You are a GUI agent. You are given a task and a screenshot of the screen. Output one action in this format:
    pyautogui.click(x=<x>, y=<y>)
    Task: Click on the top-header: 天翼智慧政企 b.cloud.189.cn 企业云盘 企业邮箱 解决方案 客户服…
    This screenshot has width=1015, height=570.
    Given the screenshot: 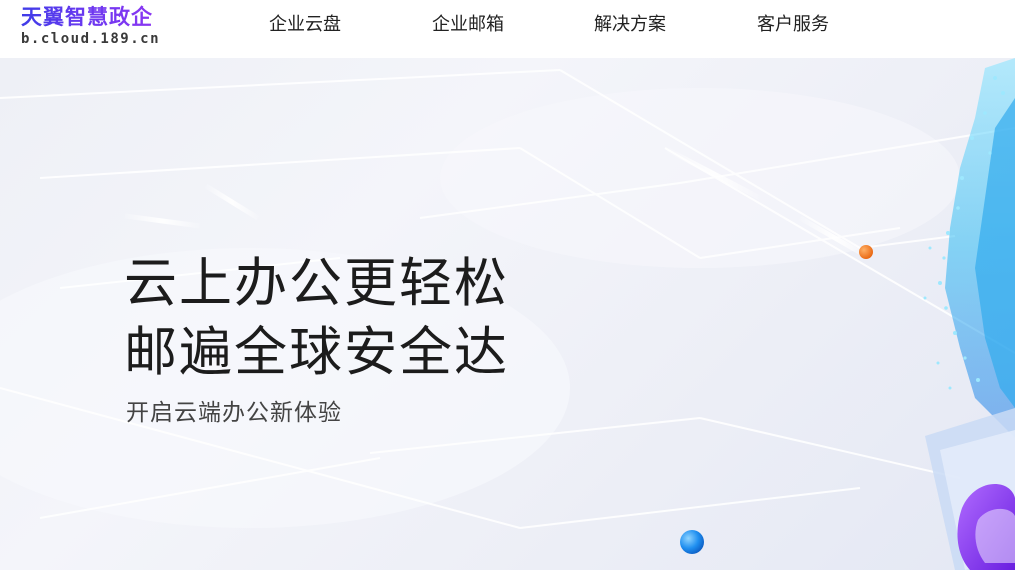 What is the action you would take?
    pyautogui.click(x=507, y=29)
    